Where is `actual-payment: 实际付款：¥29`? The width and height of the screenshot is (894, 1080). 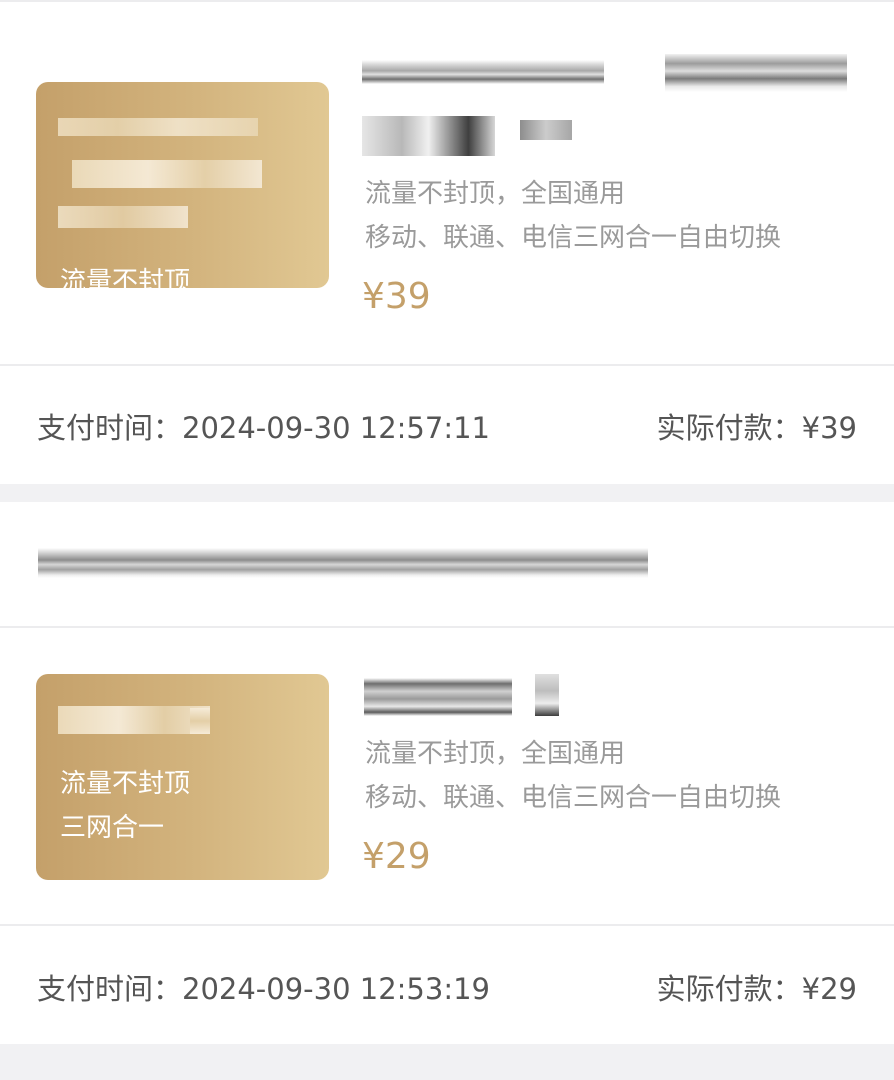
actual-payment: 实际付款：¥29 is located at coordinates (756, 989).